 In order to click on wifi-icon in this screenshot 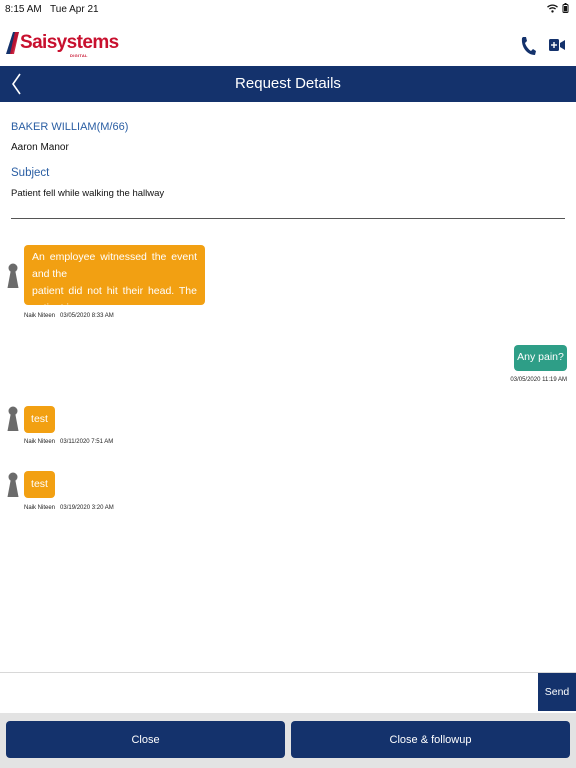, I will do `click(552, 8)`.